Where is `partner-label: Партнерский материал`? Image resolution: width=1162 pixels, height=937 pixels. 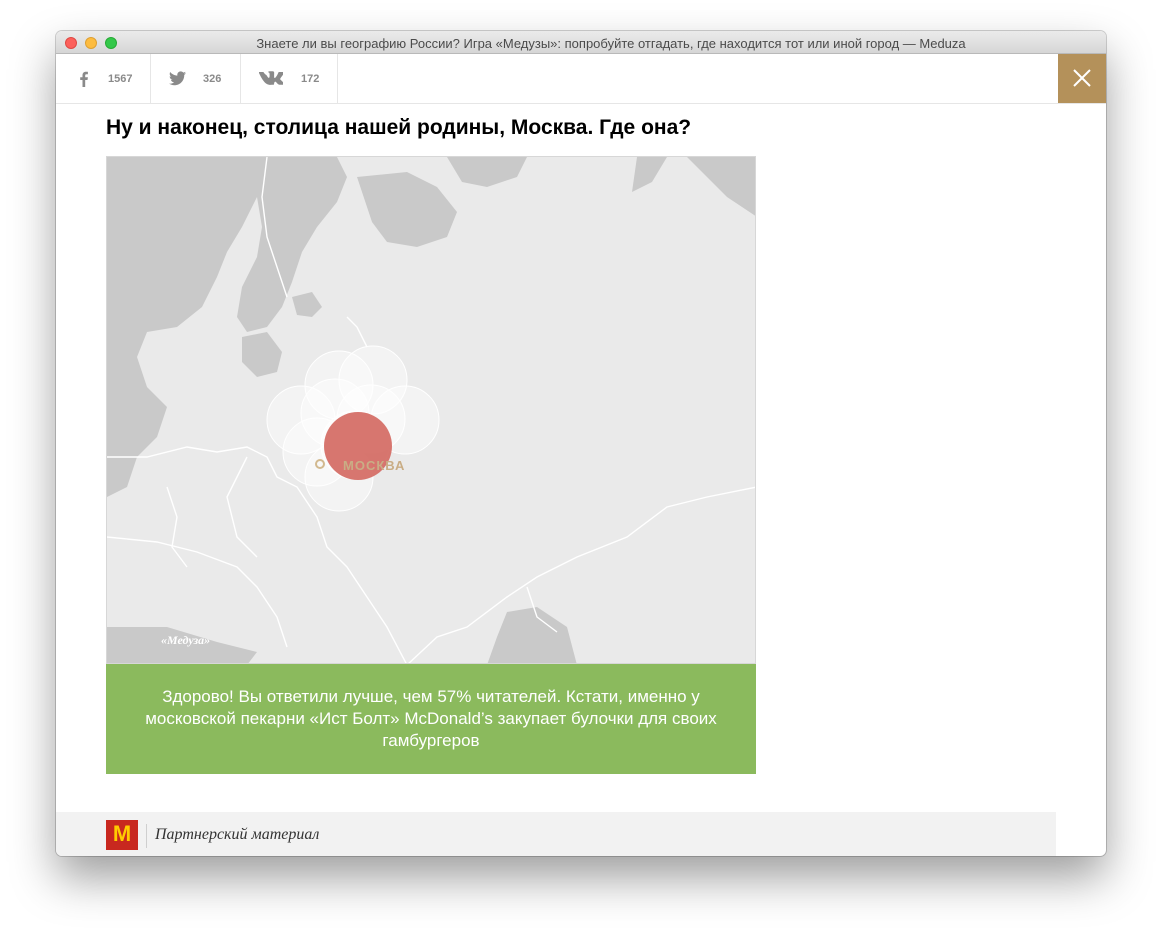
partner-label: Партнерский материал is located at coordinates (237, 834).